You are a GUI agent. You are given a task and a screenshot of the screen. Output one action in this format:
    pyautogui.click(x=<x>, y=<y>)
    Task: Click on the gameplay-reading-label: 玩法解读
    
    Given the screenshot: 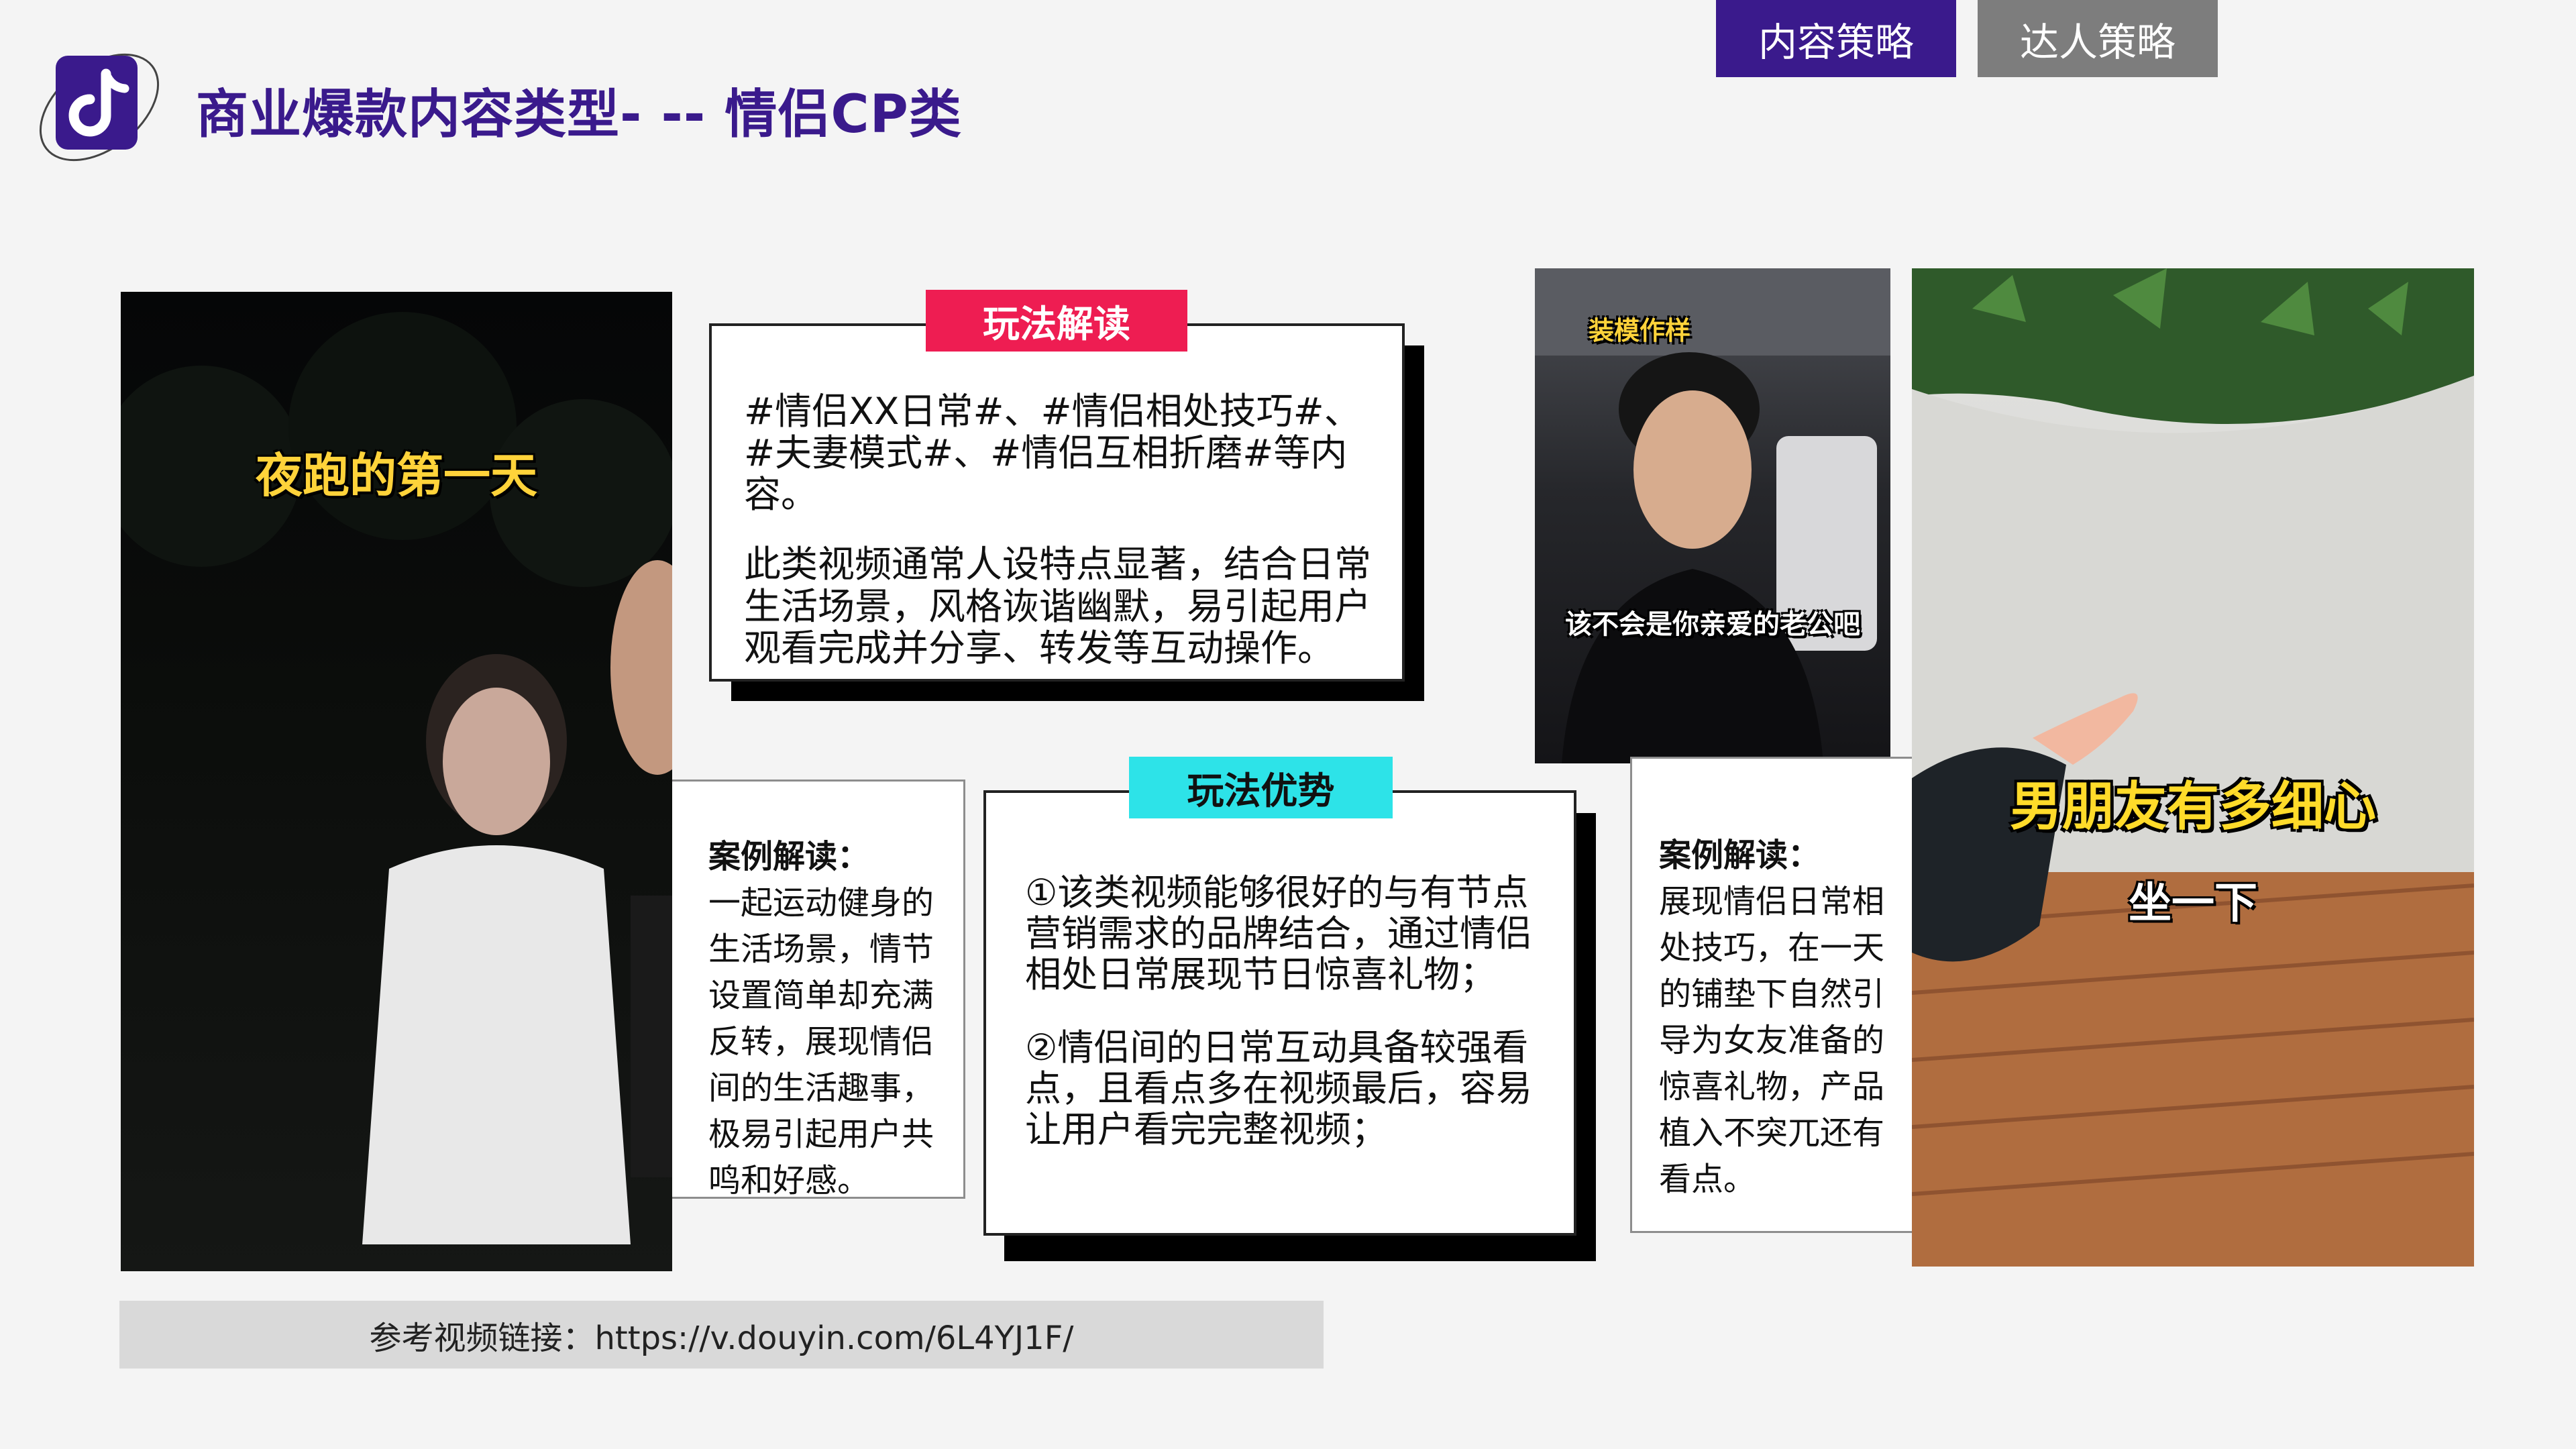 What is the action you would take?
    pyautogui.click(x=1056, y=321)
    